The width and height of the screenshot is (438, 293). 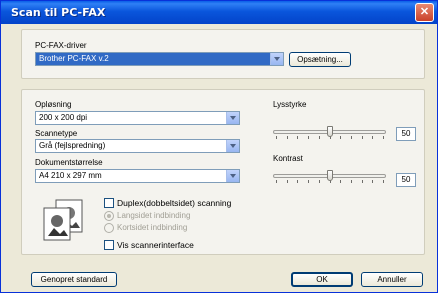 What do you see at coordinates (288, 158) in the screenshot?
I see `contrast-label: Kontrast` at bounding box center [288, 158].